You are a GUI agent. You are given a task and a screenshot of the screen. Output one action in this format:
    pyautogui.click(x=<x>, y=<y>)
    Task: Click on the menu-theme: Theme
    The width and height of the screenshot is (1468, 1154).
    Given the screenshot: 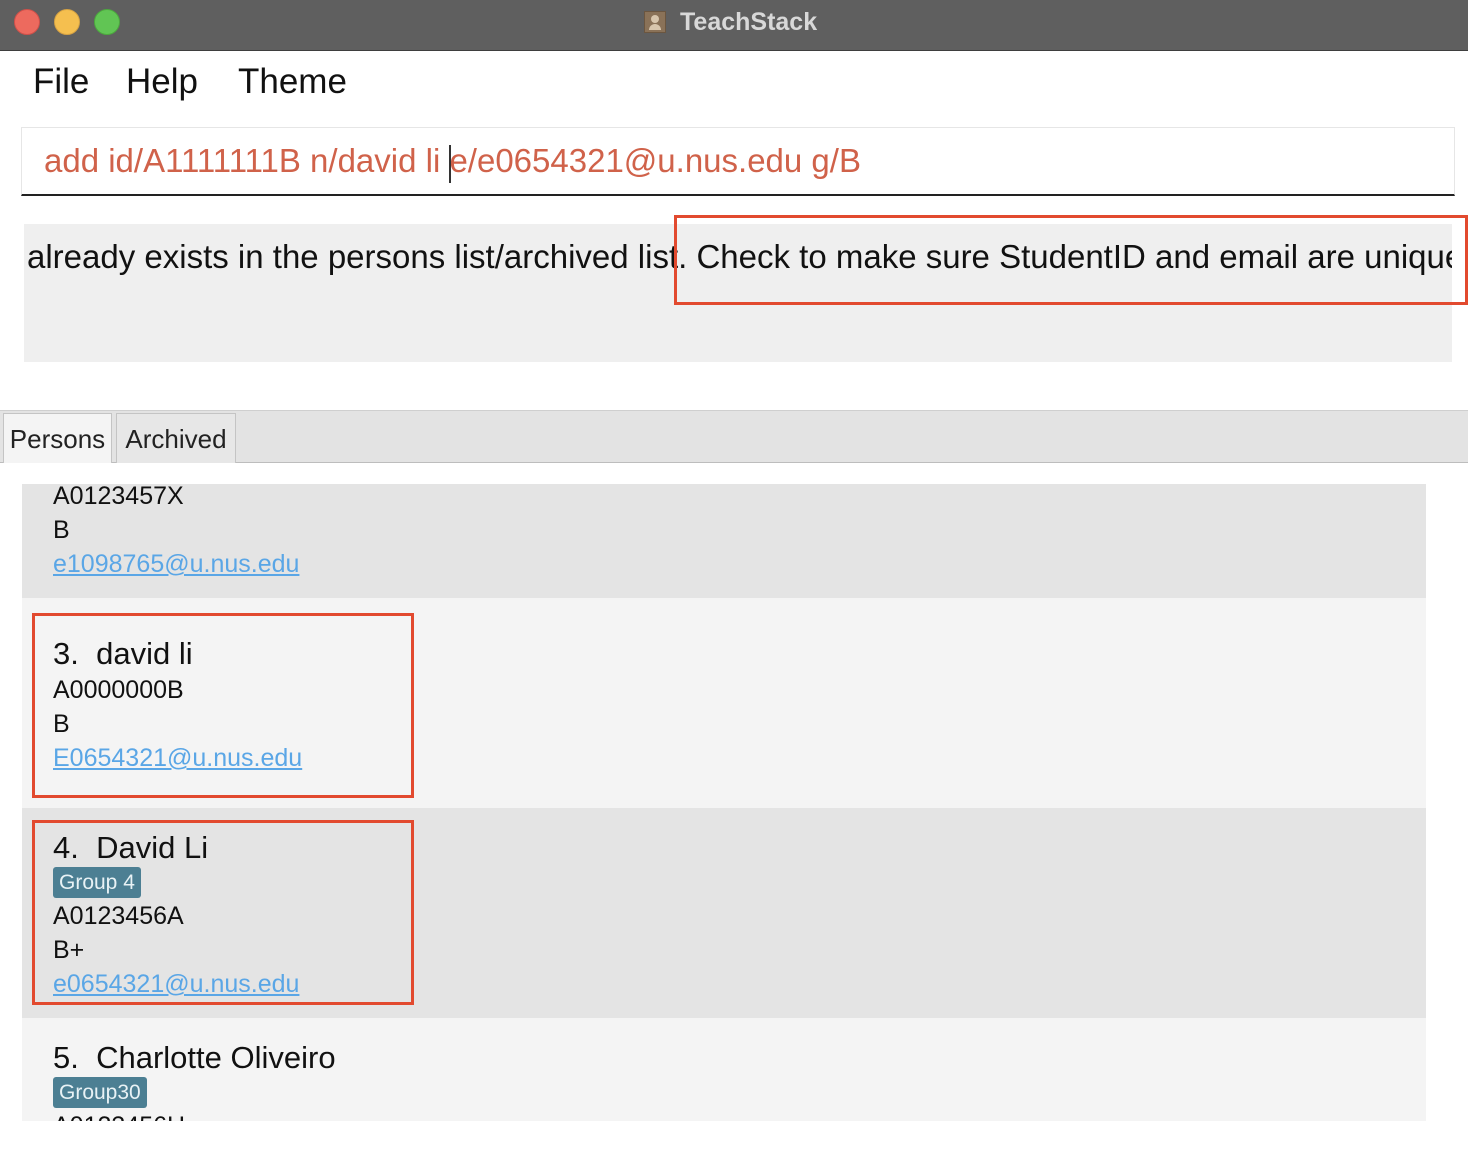 What is the action you would take?
    pyautogui.click(x=292, y=82)
    